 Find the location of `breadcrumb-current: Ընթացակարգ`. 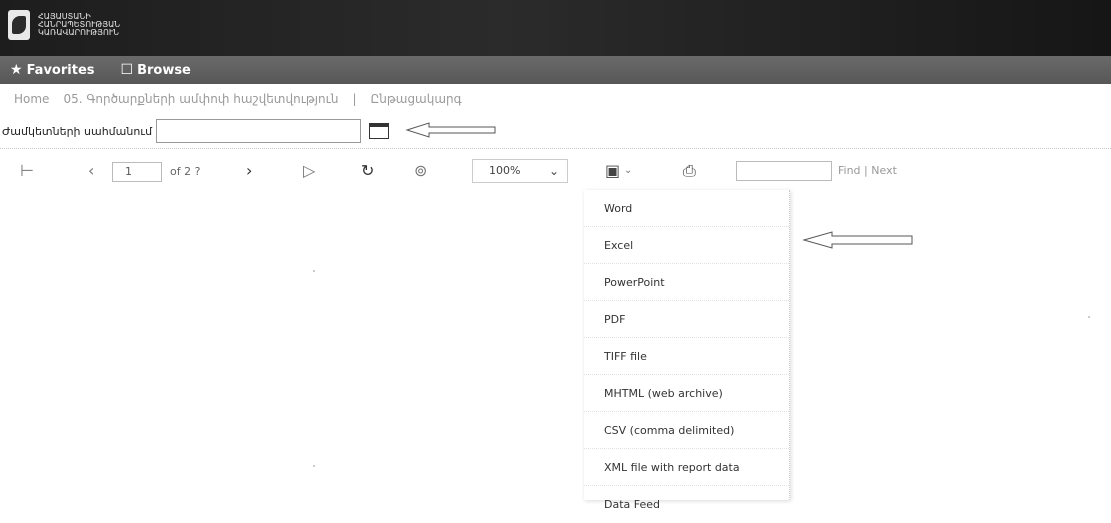

breadcrumb-current: Ընթացակարգ is located at coordinates (416, 99).